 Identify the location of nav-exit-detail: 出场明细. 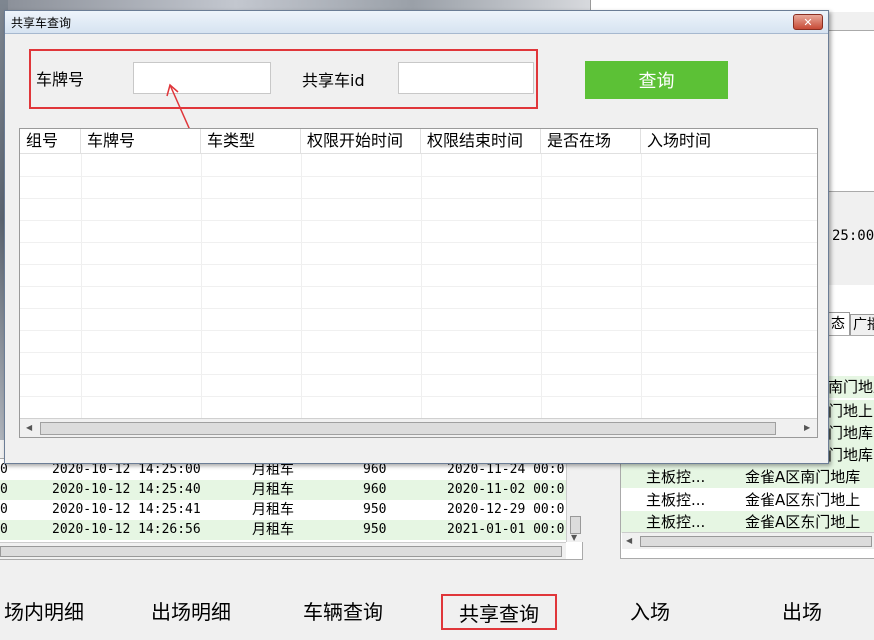
(191, 612).